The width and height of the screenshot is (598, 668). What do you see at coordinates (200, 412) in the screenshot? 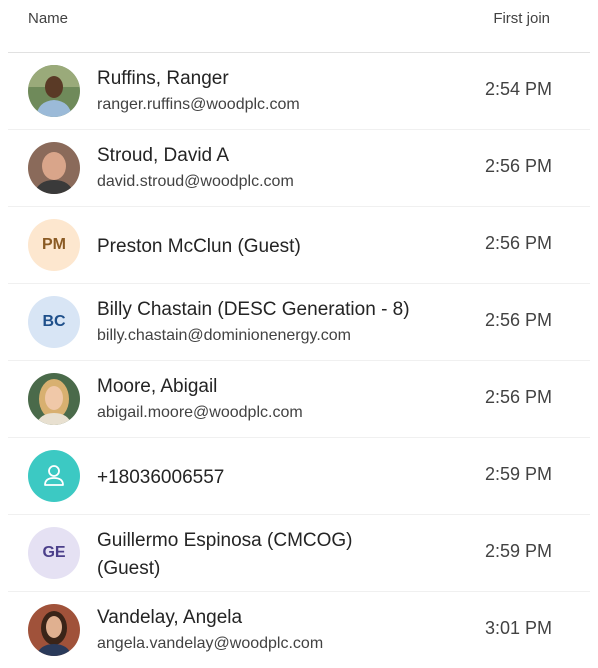
I see `participant-email: abigail.moore@woodplc.com` at bounding box center [200, 412].